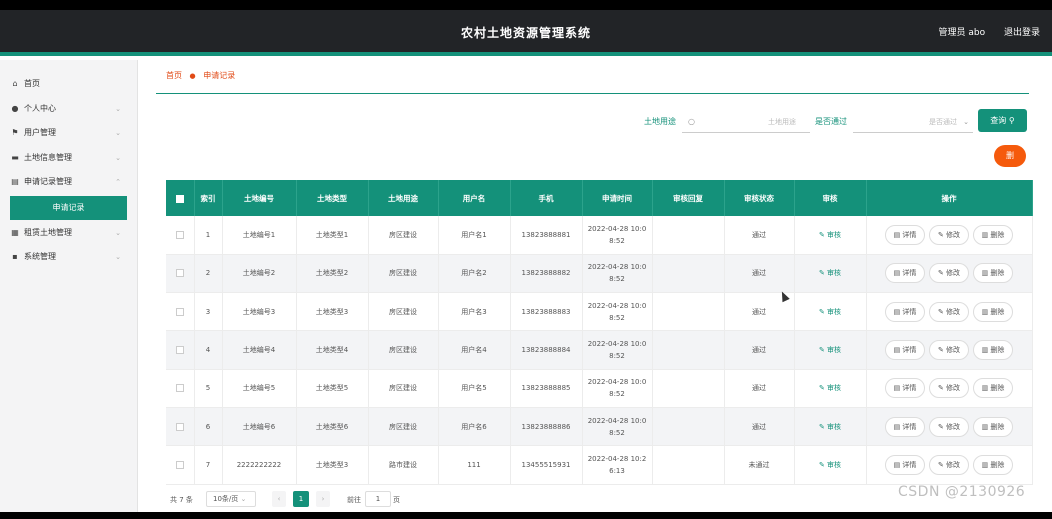 The width and height of the screenshot is (1052, 519). Describe the element at coordinates (474, 198) in the screenshot. I see `col-header: 用户名` at that location.